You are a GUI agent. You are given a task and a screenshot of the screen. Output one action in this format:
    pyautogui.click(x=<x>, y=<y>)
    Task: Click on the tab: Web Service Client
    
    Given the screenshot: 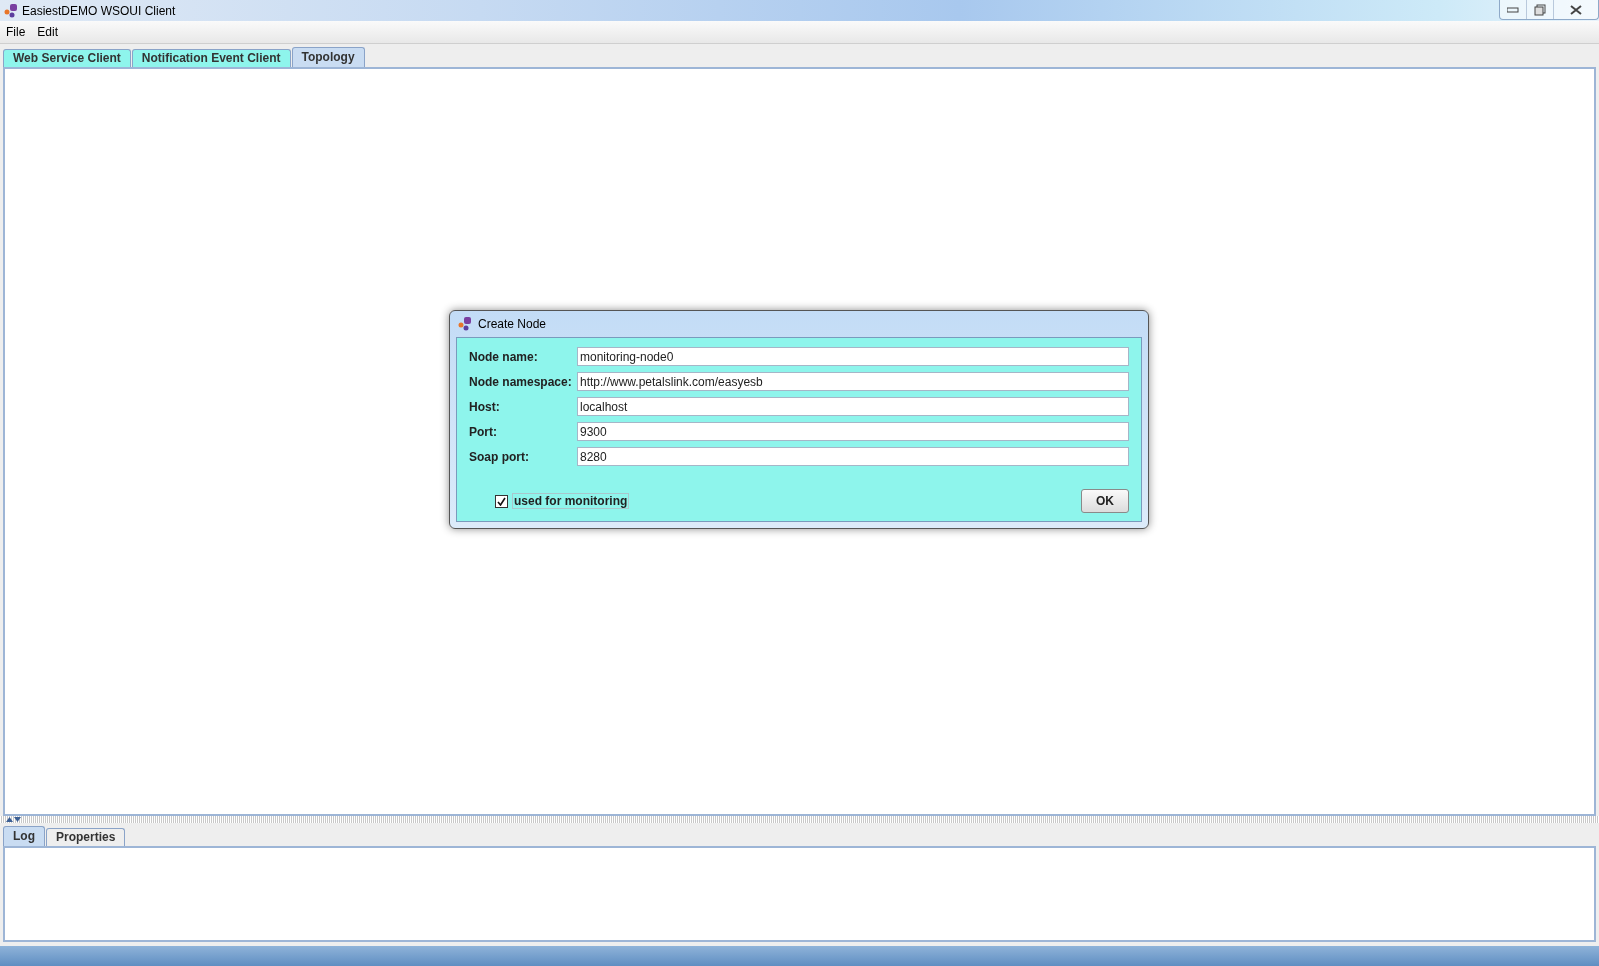 What is the action you would take?
    pyautogui.click(x=67, y=58)
    